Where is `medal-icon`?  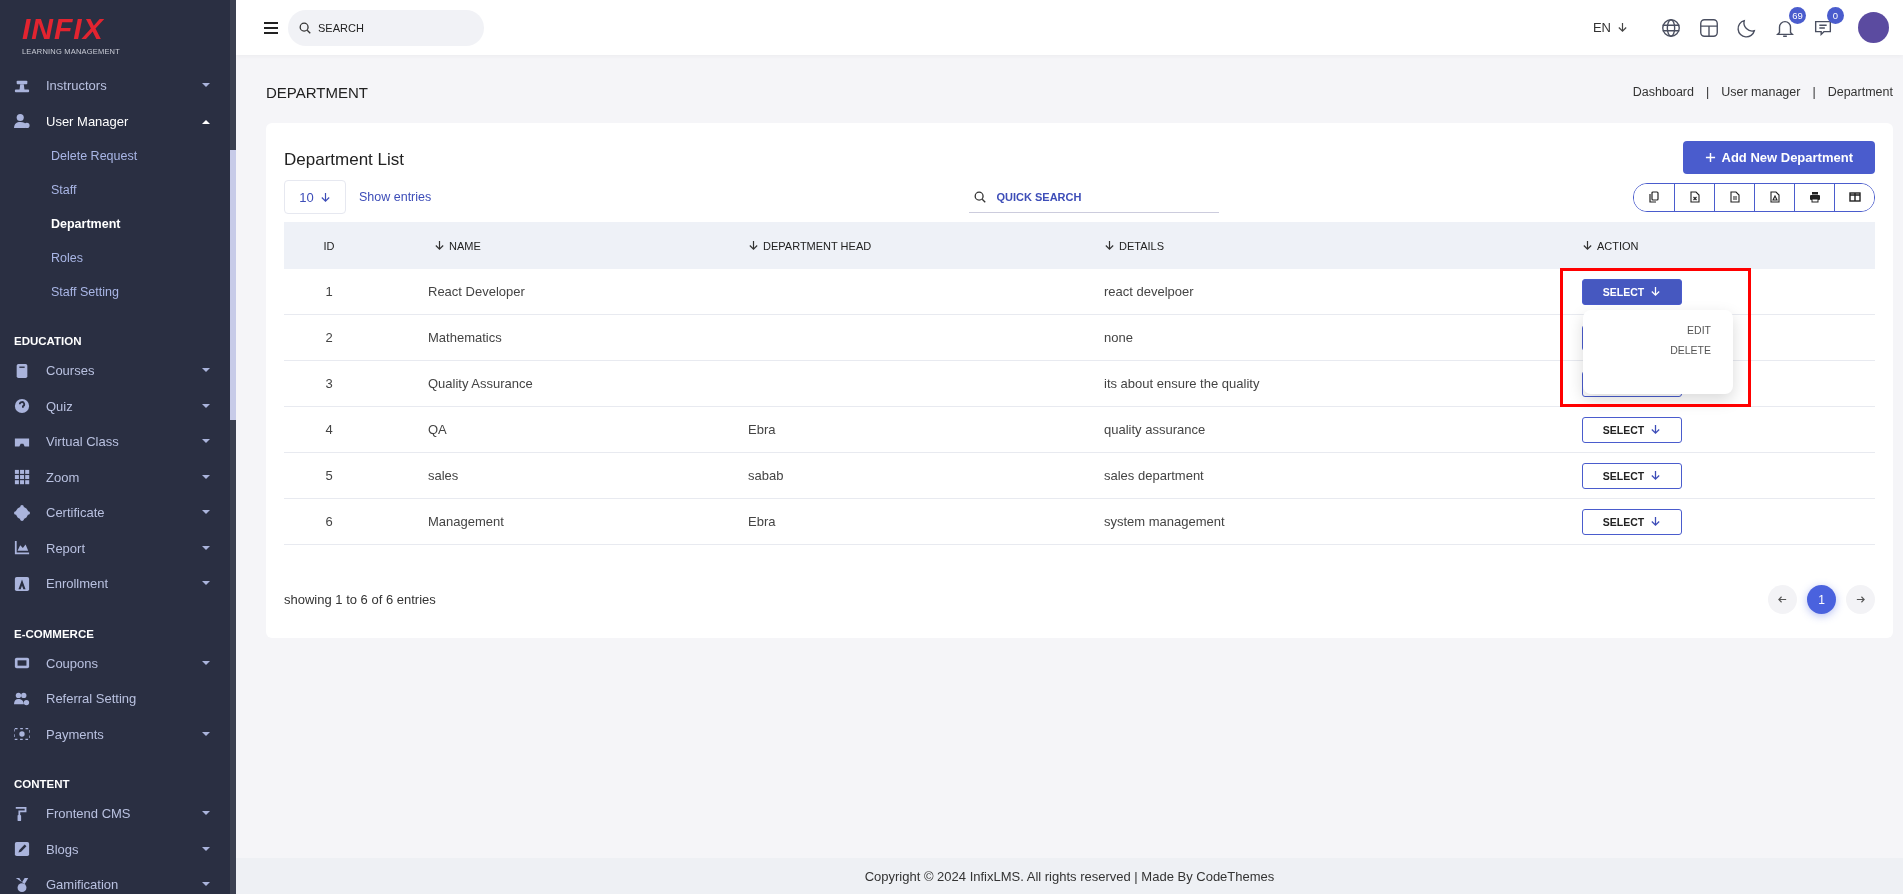 medal-icon is located at coordinates (22, 884).